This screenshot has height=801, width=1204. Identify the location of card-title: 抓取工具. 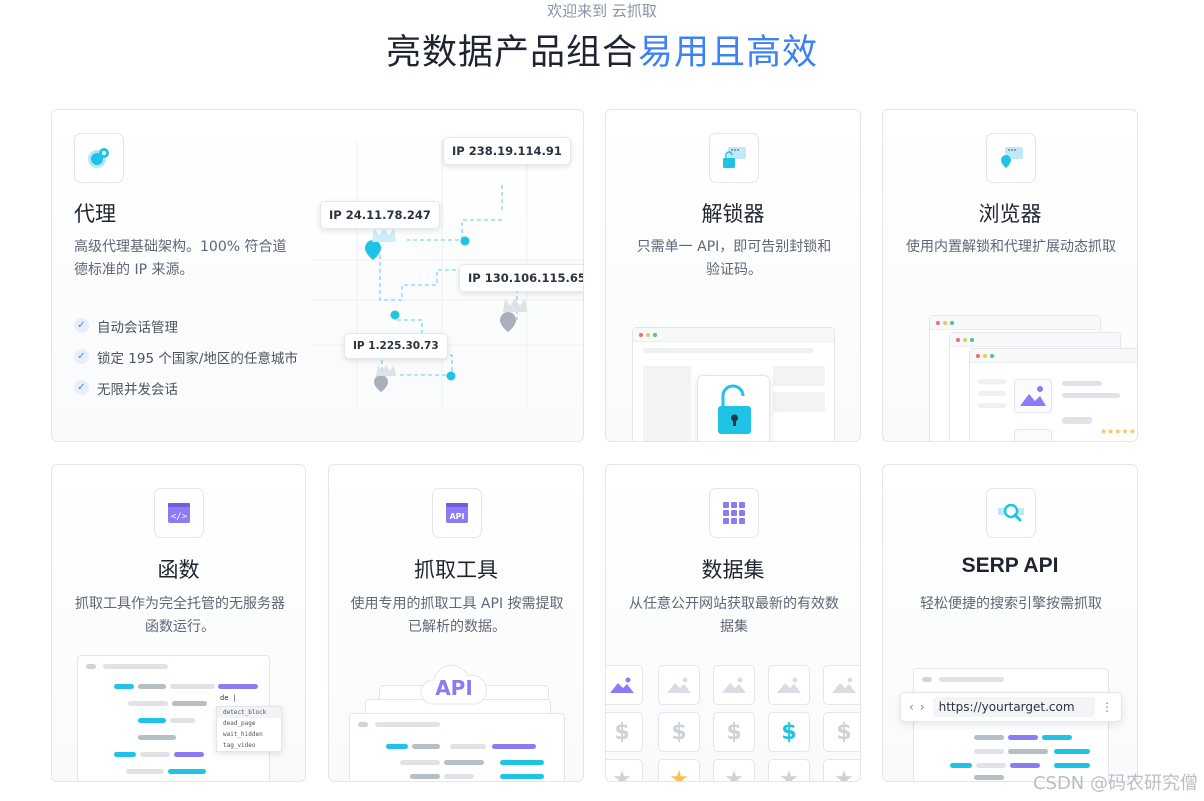
(456, 570).